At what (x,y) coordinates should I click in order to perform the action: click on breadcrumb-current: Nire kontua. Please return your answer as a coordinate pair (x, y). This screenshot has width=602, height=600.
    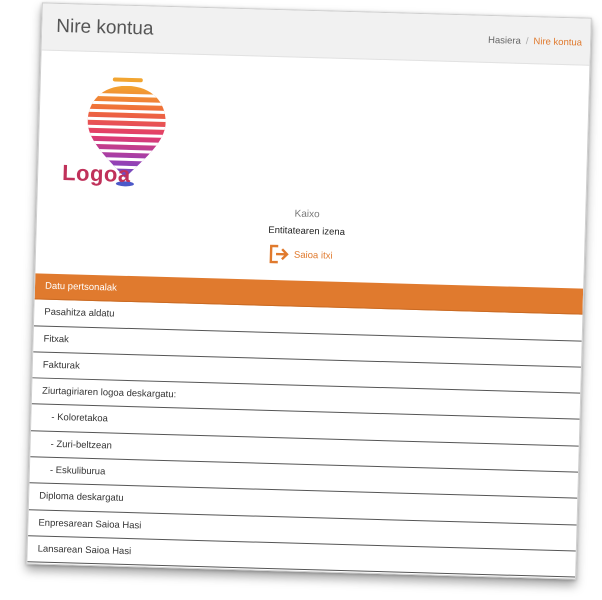
    Looking at the image, I should click on (558, 42).